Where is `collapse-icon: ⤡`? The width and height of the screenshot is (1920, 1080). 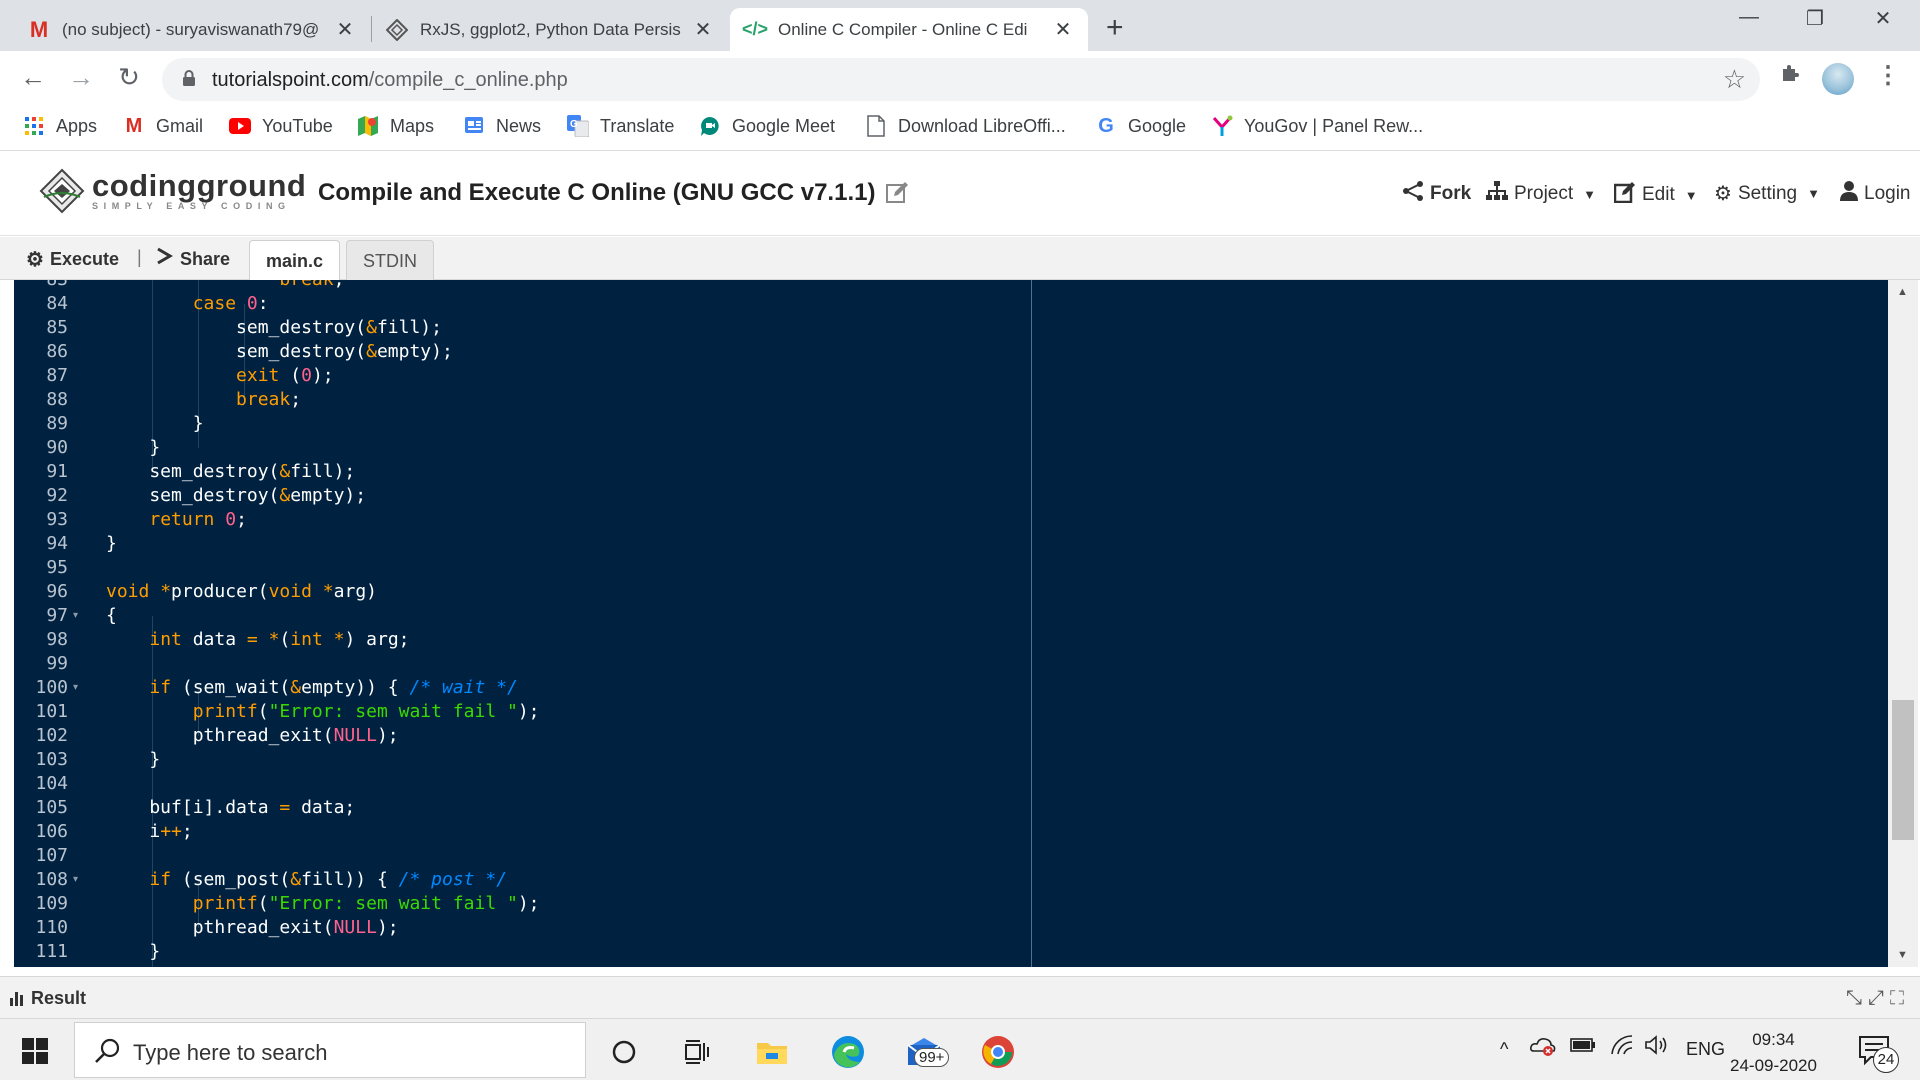
collapse-icon: ⤡ is located at coordinates (1857, 998).